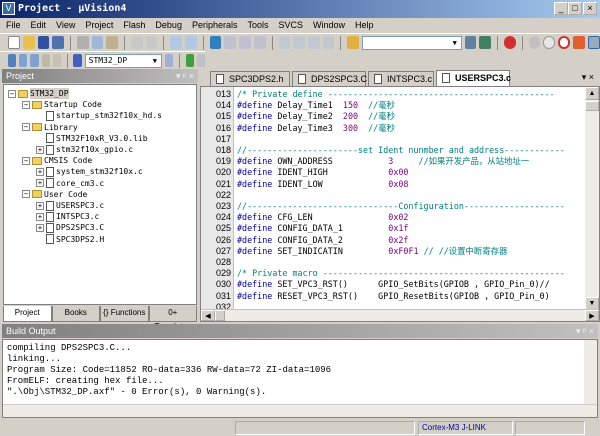  I want to click on tree-item: + USERSPC3.c, so click(70, 205).